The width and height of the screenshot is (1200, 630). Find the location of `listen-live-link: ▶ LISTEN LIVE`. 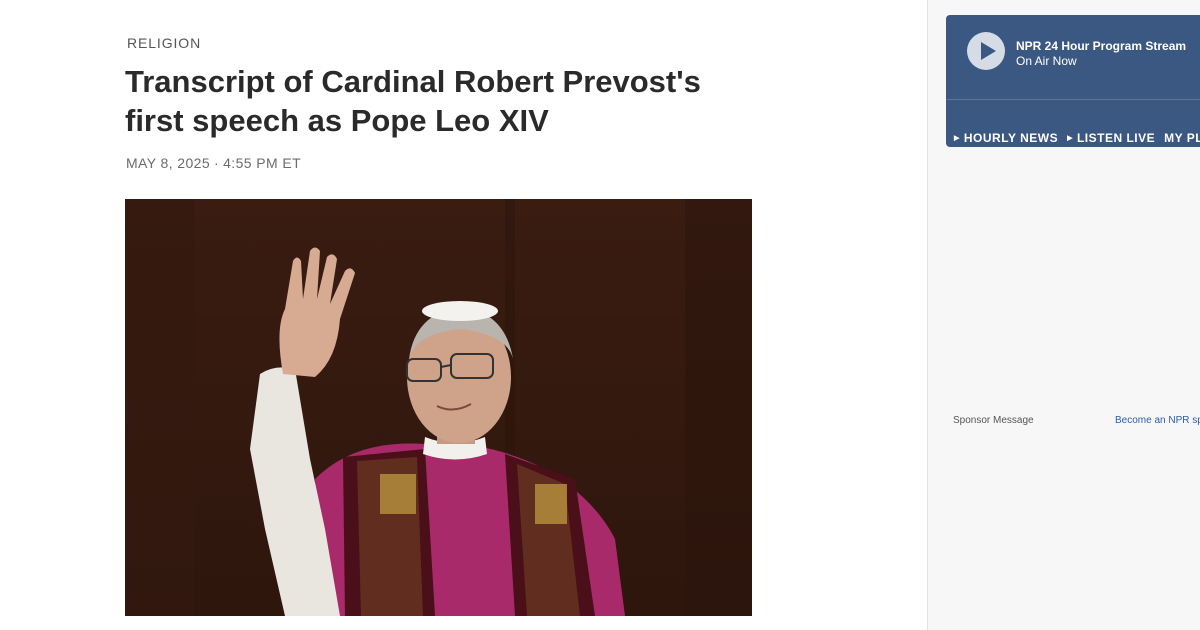

listen-live-link: ▶ LISTEN LIVE is located at coordinates (1111, 138).